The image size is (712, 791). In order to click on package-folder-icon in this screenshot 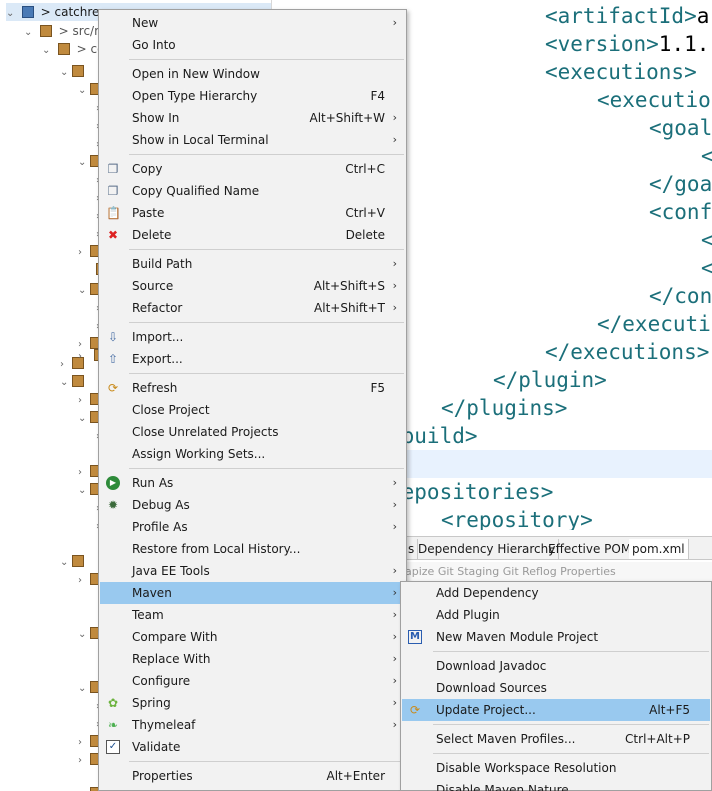, I will do `click(45, 31)`.